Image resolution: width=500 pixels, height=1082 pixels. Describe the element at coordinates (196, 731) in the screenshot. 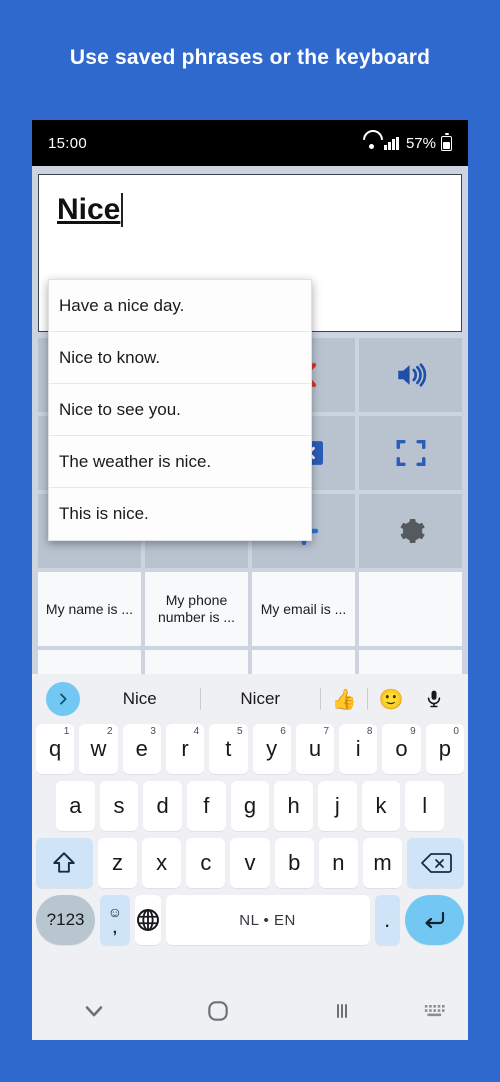

I see `key-number: 4` at that location.